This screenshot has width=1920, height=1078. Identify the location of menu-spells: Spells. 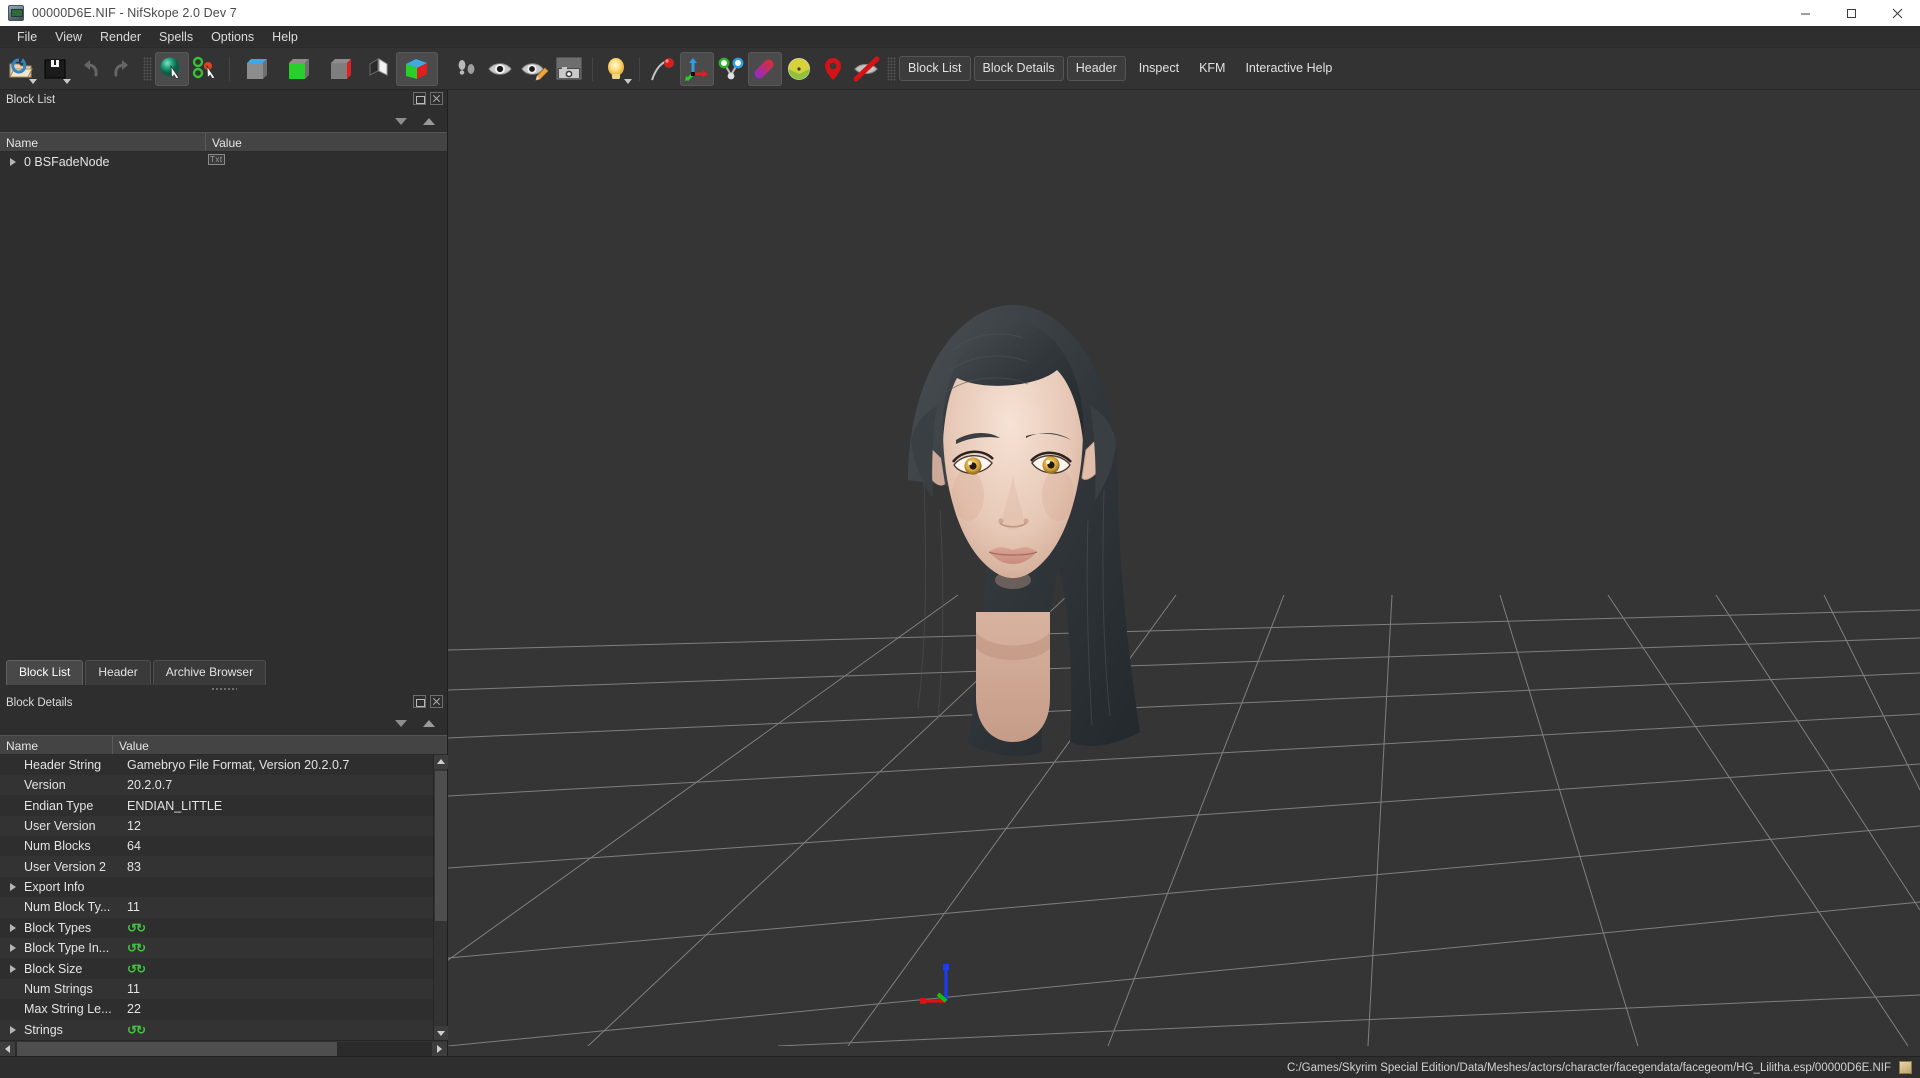
(176, 37).